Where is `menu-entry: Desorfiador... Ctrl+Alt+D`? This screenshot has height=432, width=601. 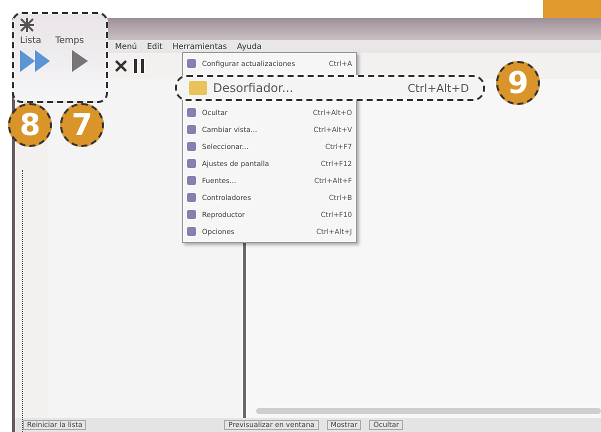
menu-entry: Desorfiador... Ctrl+Alt+D is located at coordinates (330, 88).